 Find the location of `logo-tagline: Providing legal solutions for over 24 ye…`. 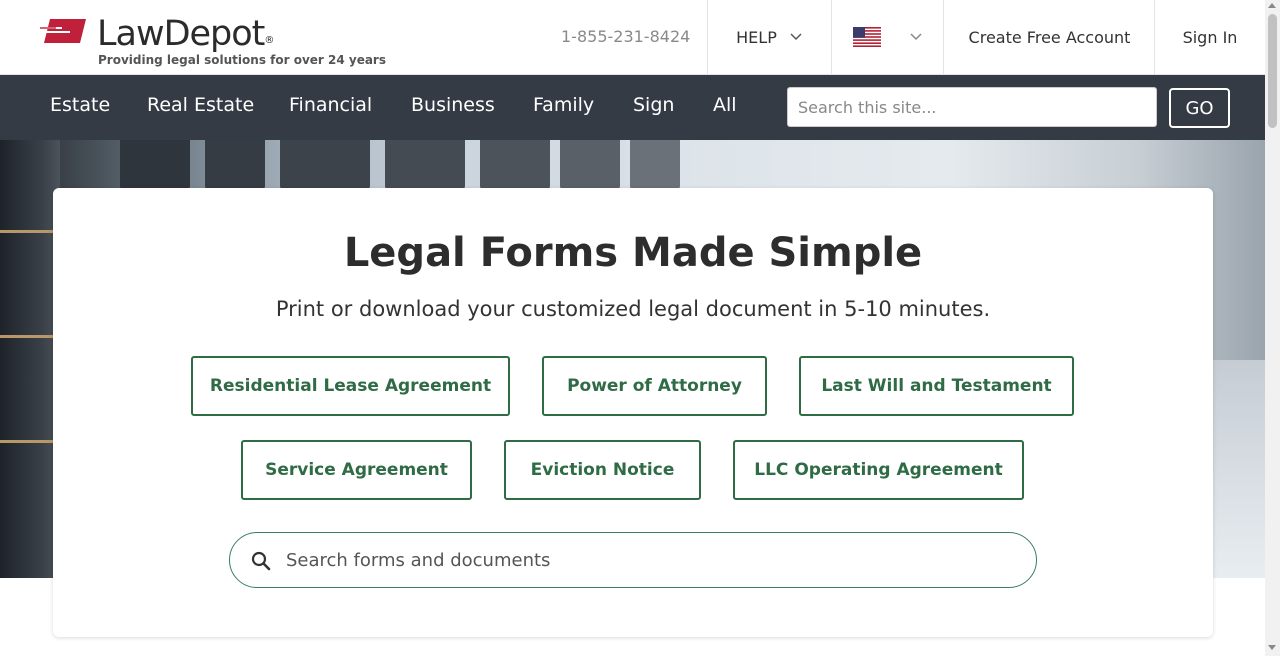

logo-tagline: Providing legal solutions for over 24 ye… is located at coordinates (242, 60).